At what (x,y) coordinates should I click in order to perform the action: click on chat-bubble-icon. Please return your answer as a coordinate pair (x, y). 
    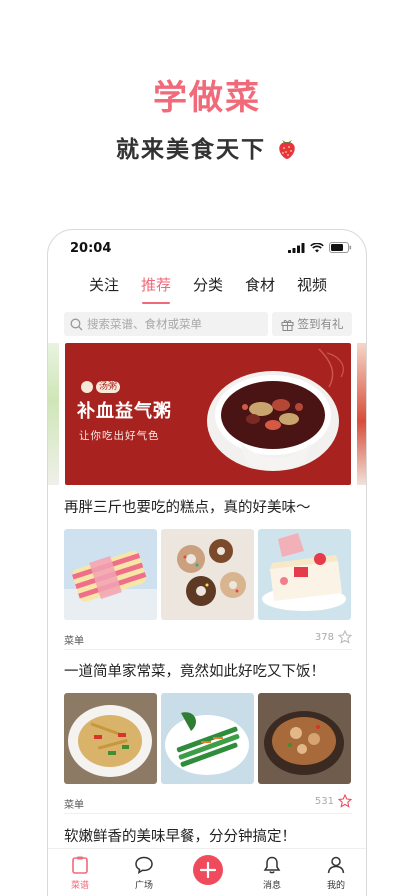
    Looking at the image, I should click on (144, 865).